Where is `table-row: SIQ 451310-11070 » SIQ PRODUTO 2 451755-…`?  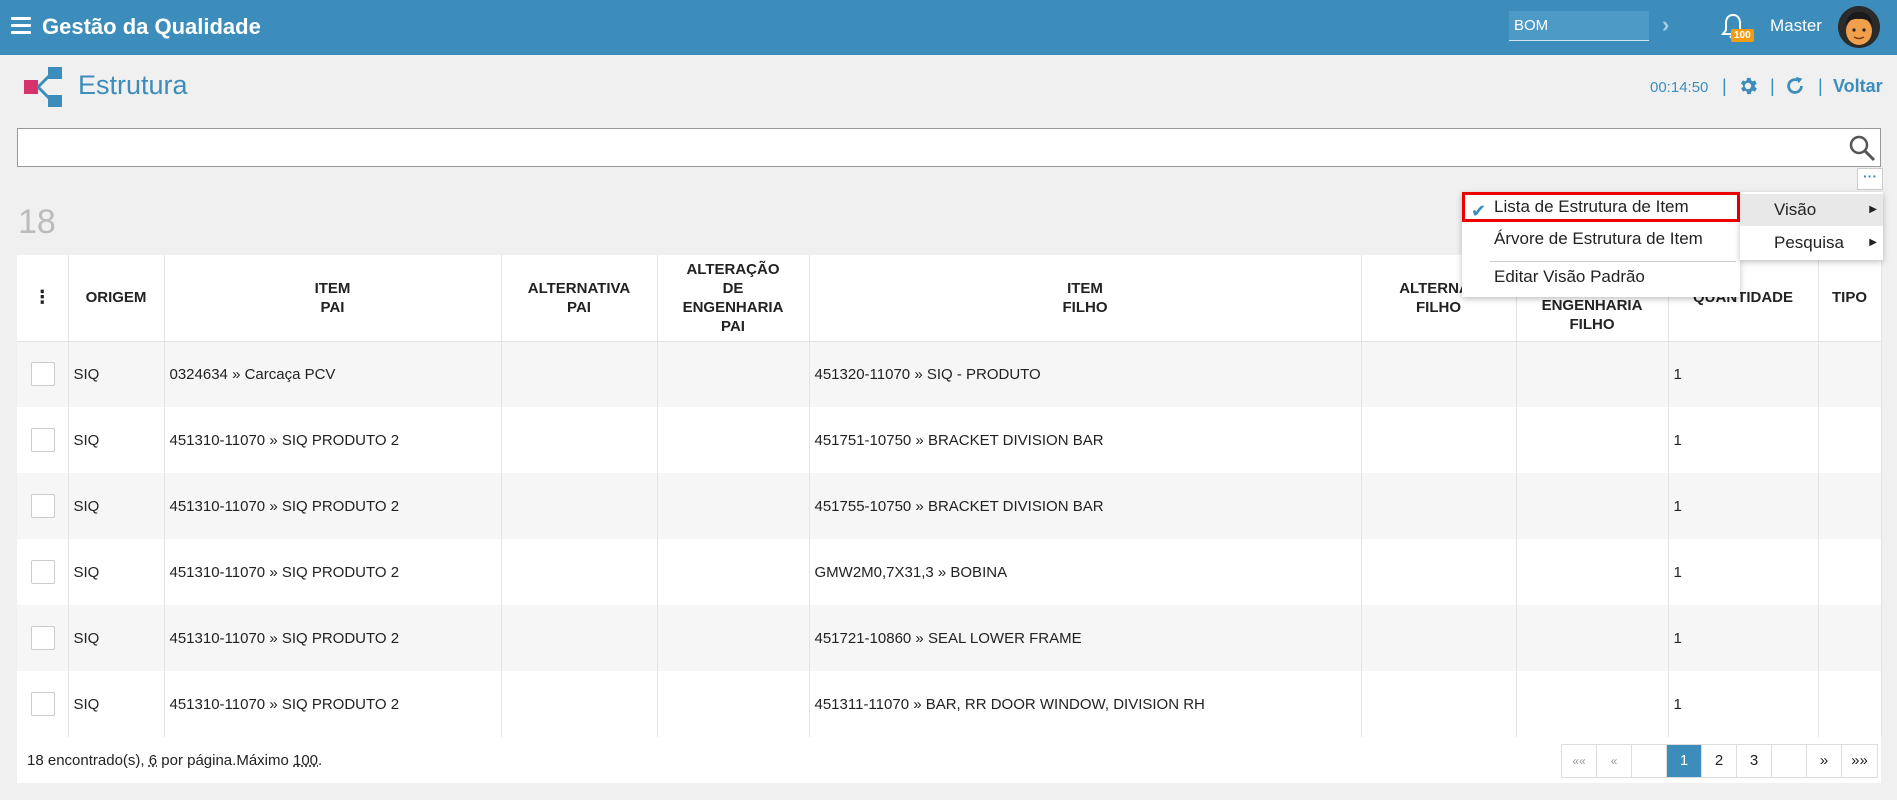 table-row: SIQ 451310-11070 » SIQ PRODUTO 2 451755-… is located at coordinates (949, 506).